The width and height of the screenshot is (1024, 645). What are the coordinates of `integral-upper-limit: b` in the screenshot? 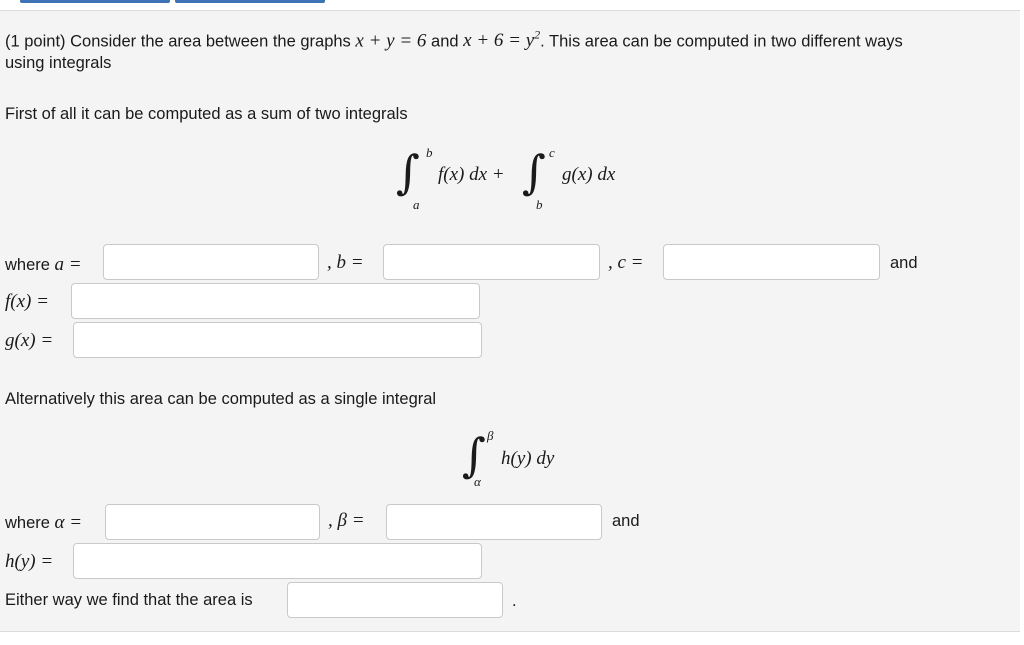 It's located at (429, 152).